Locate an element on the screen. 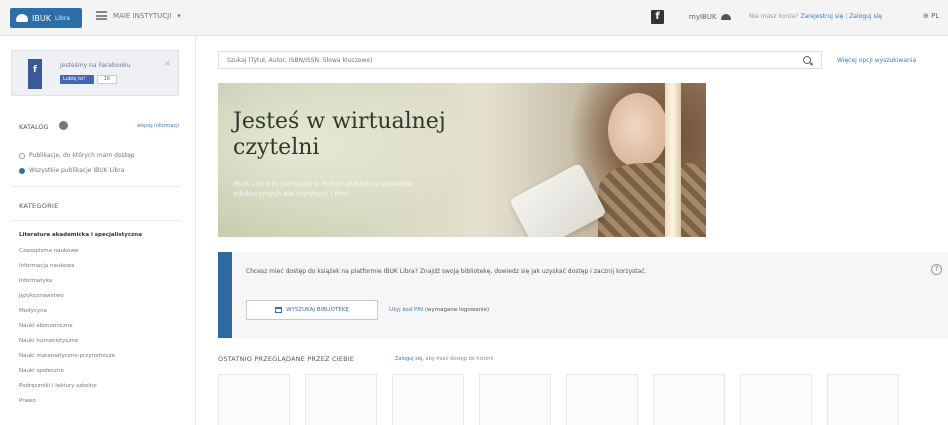  pin-link-note: (wymagane logowanie) is located at coordinates (457, 310).